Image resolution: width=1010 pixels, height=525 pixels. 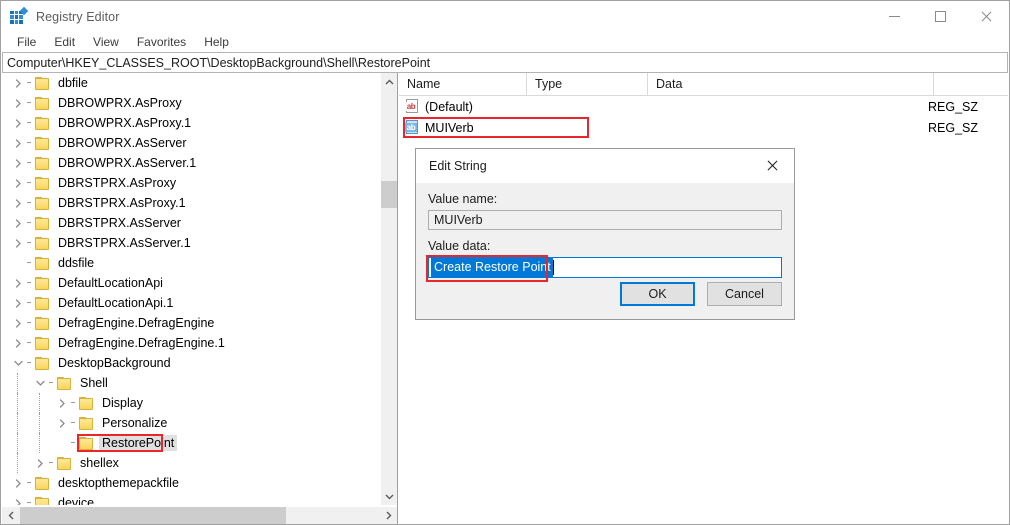 What do you see at coordinates (11, 516) in the screenshot?
I see `tree-scroll-left-button` at bounding box center [11, 516].